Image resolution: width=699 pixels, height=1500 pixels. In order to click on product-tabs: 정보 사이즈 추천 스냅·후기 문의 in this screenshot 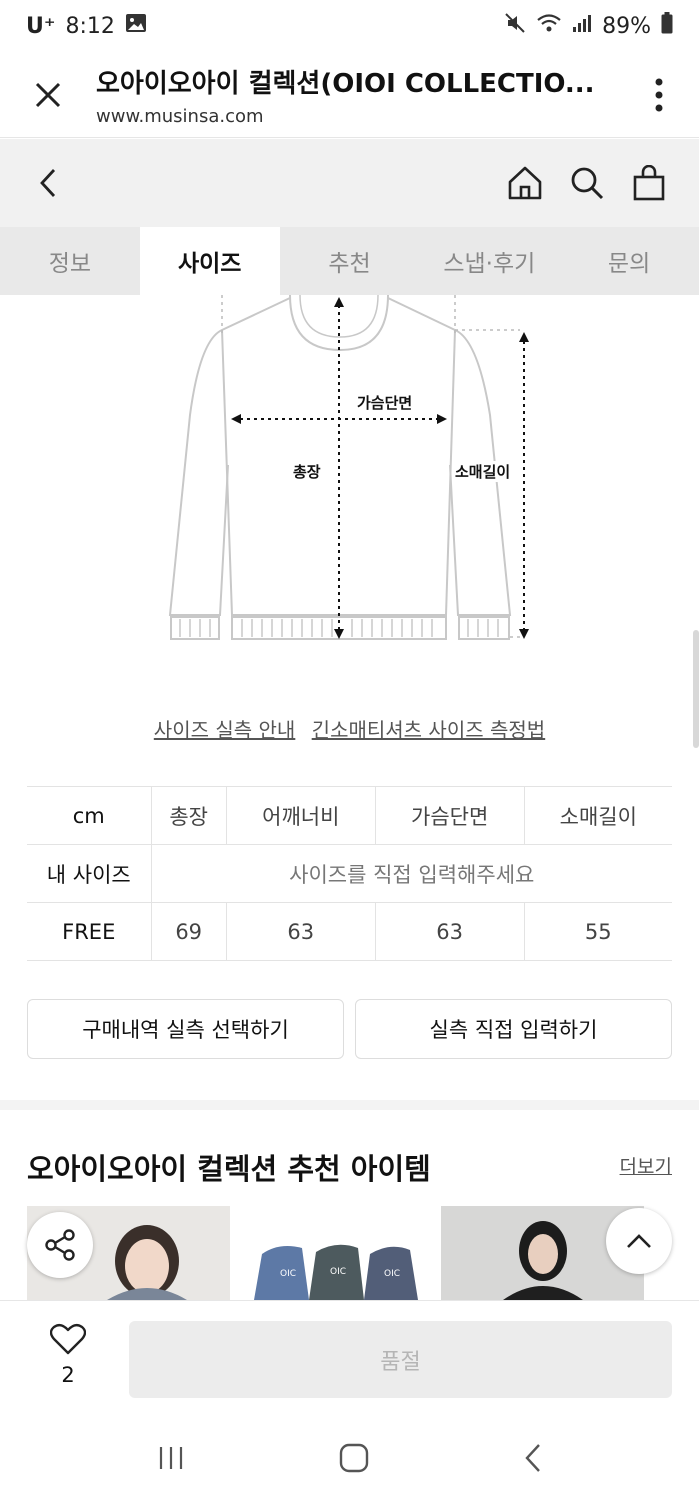, I will do `click(349, 261)`.